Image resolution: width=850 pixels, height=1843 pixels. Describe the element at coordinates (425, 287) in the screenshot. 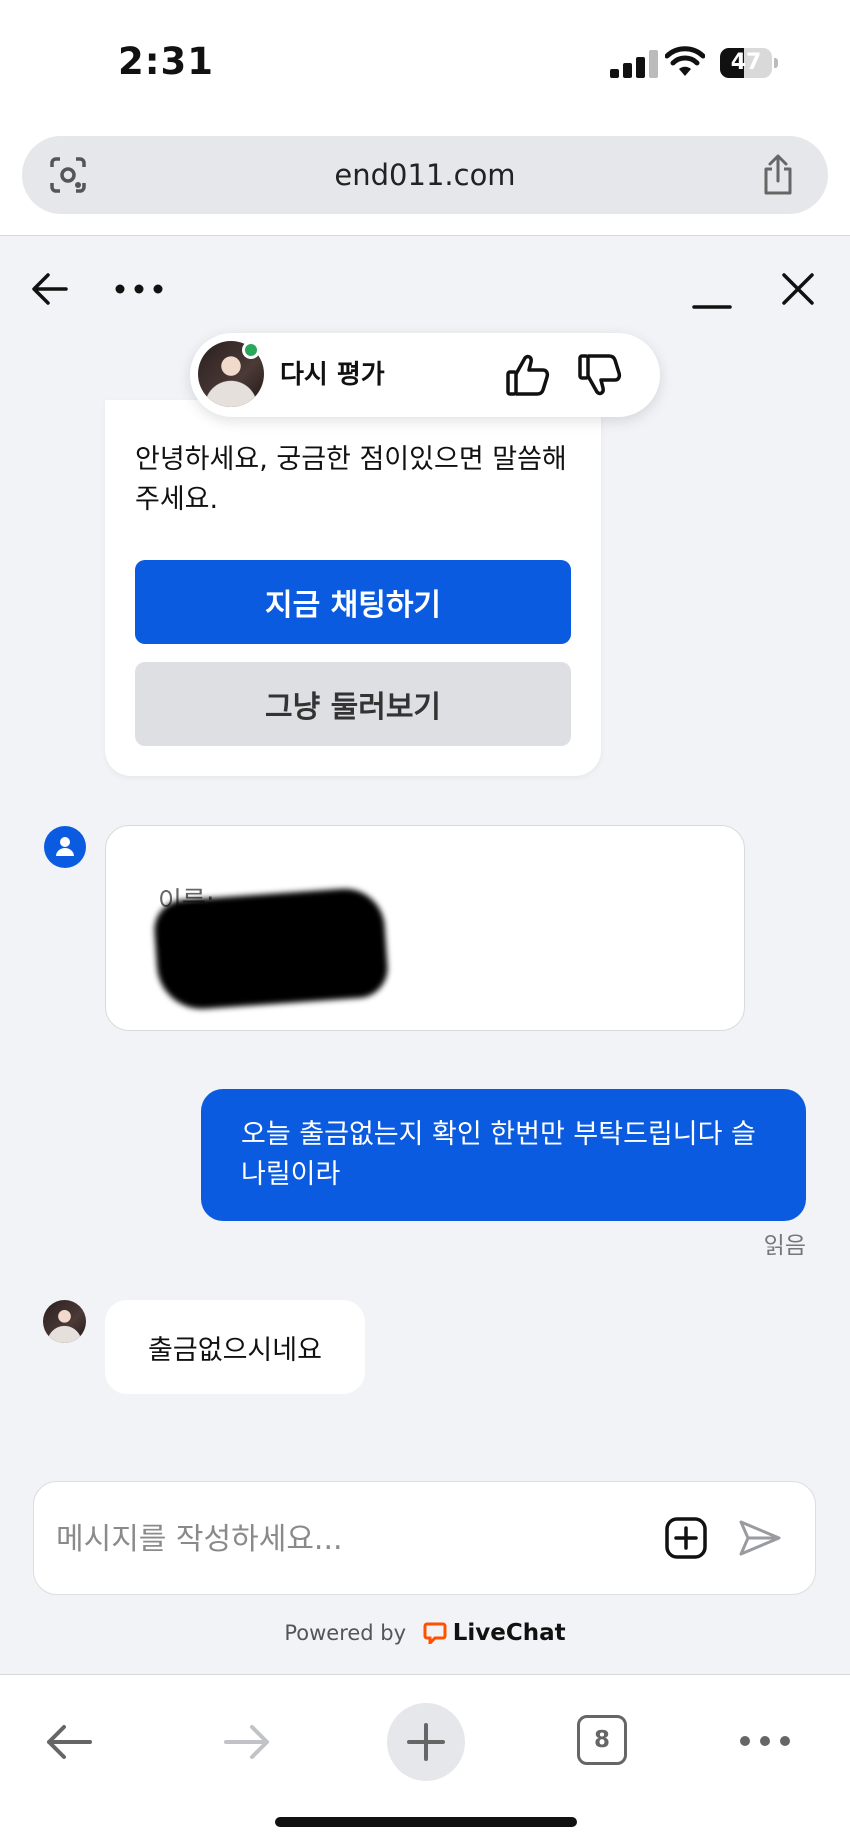

I see `chat-header` at that location.